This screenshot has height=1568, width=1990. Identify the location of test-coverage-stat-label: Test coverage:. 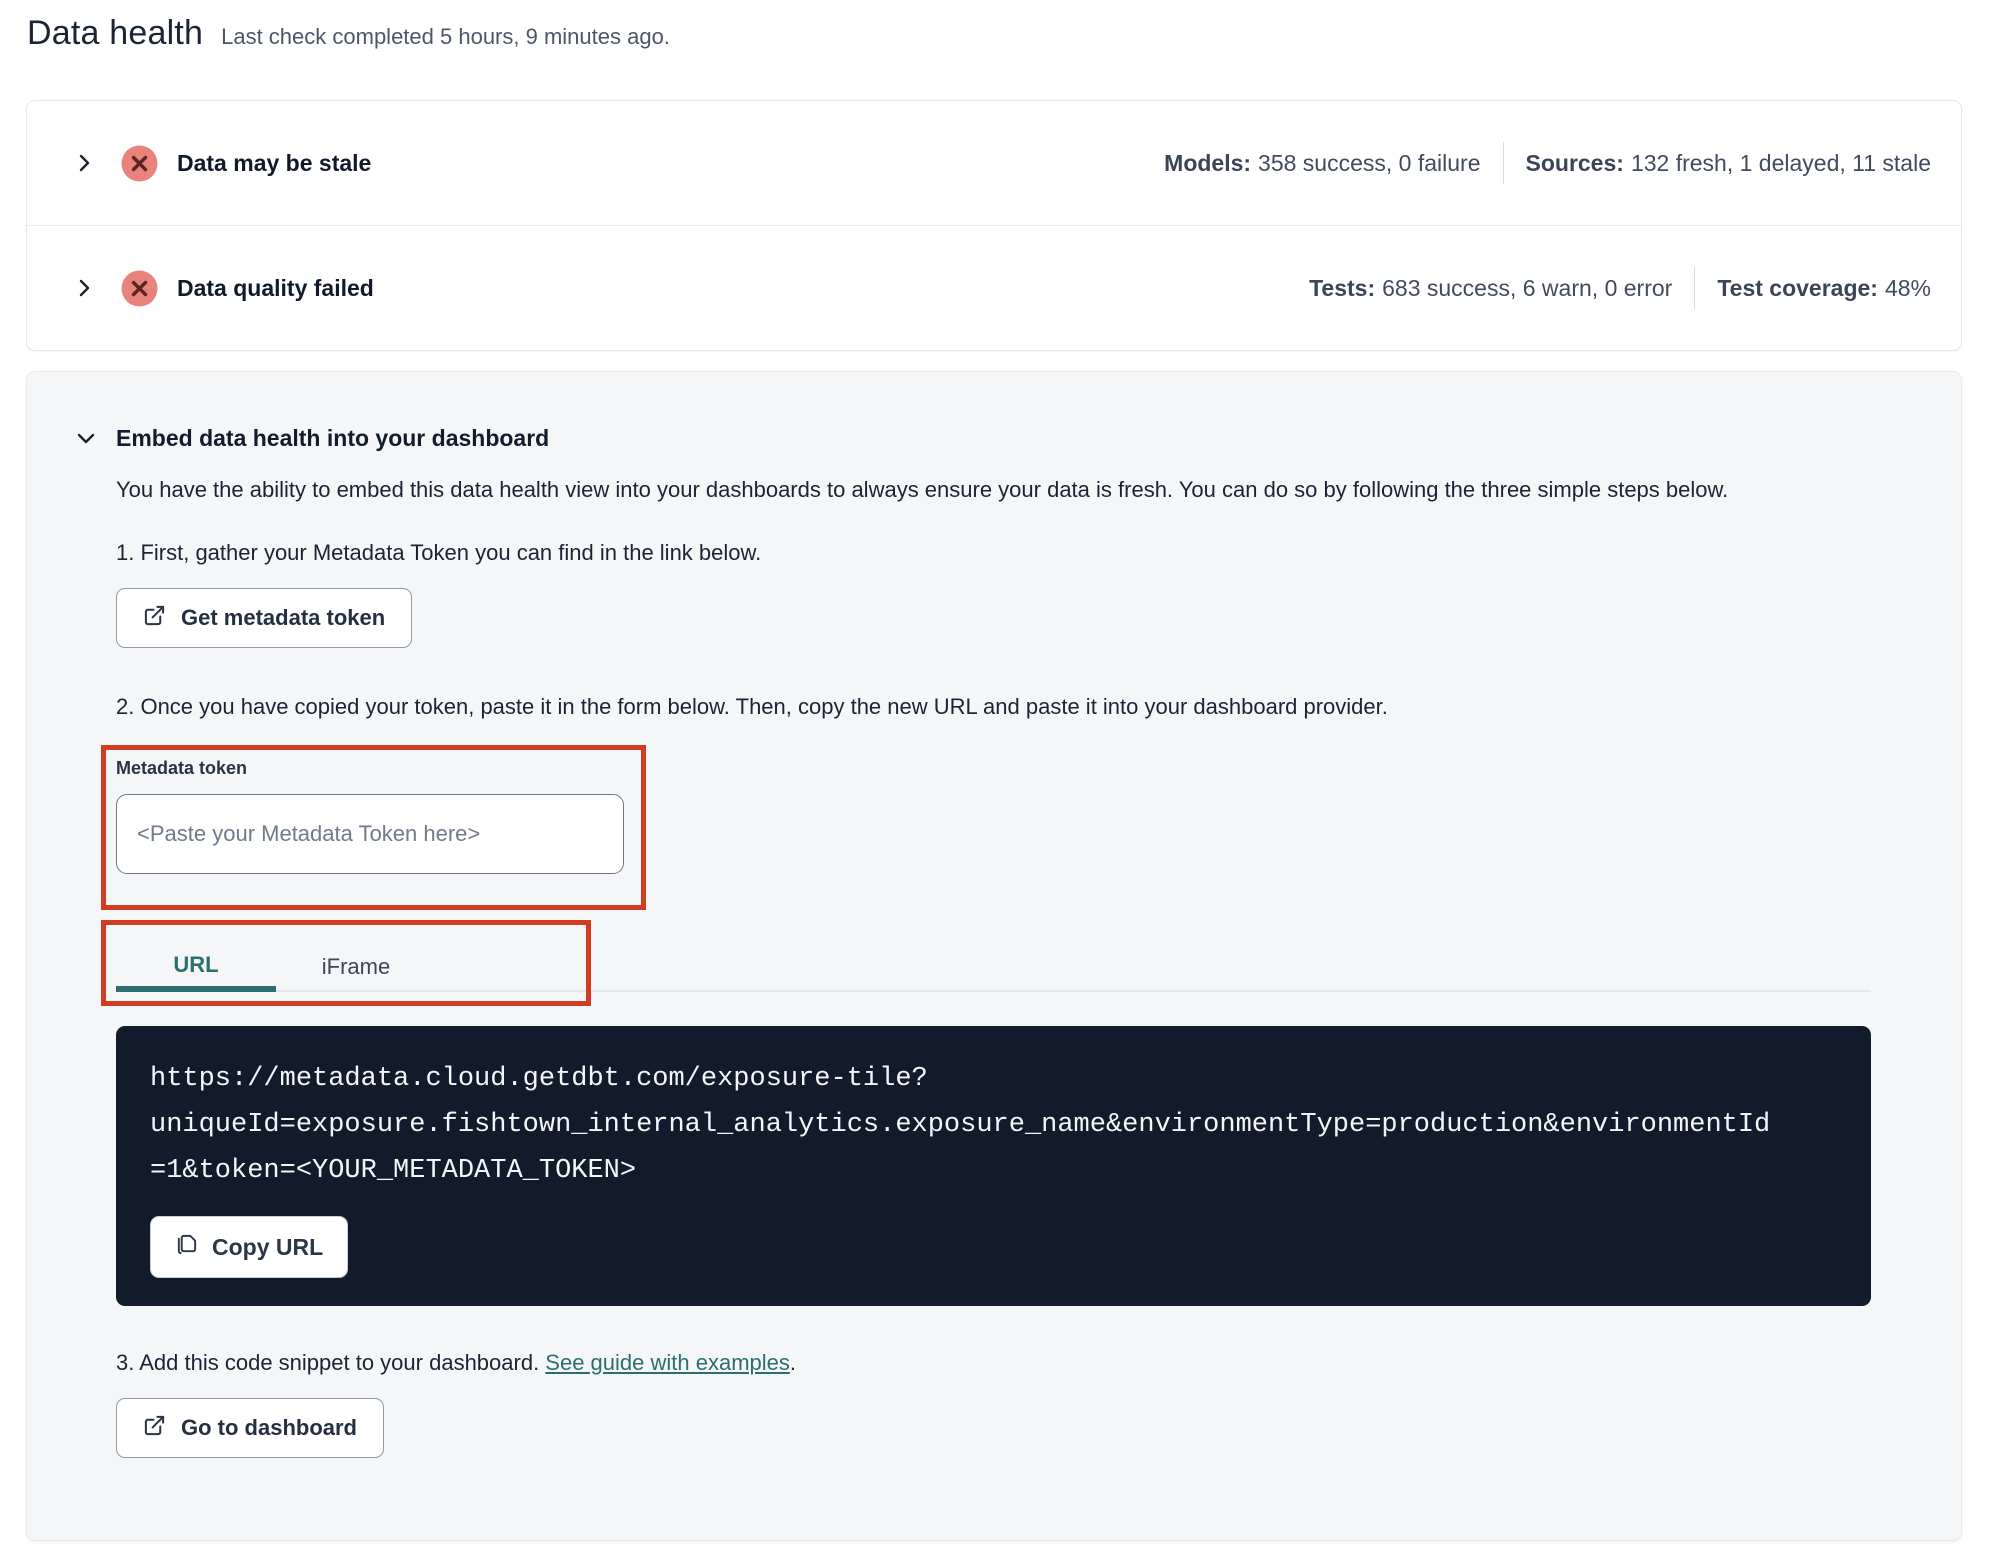
(1797, 287).